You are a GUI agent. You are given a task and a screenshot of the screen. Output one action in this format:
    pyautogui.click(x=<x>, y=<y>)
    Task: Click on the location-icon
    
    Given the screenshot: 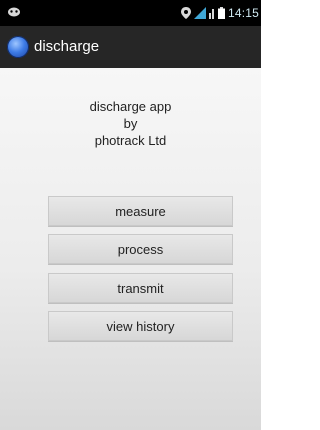 What is the action you would take?
    pyautogui.click(x=185, y=13)
    